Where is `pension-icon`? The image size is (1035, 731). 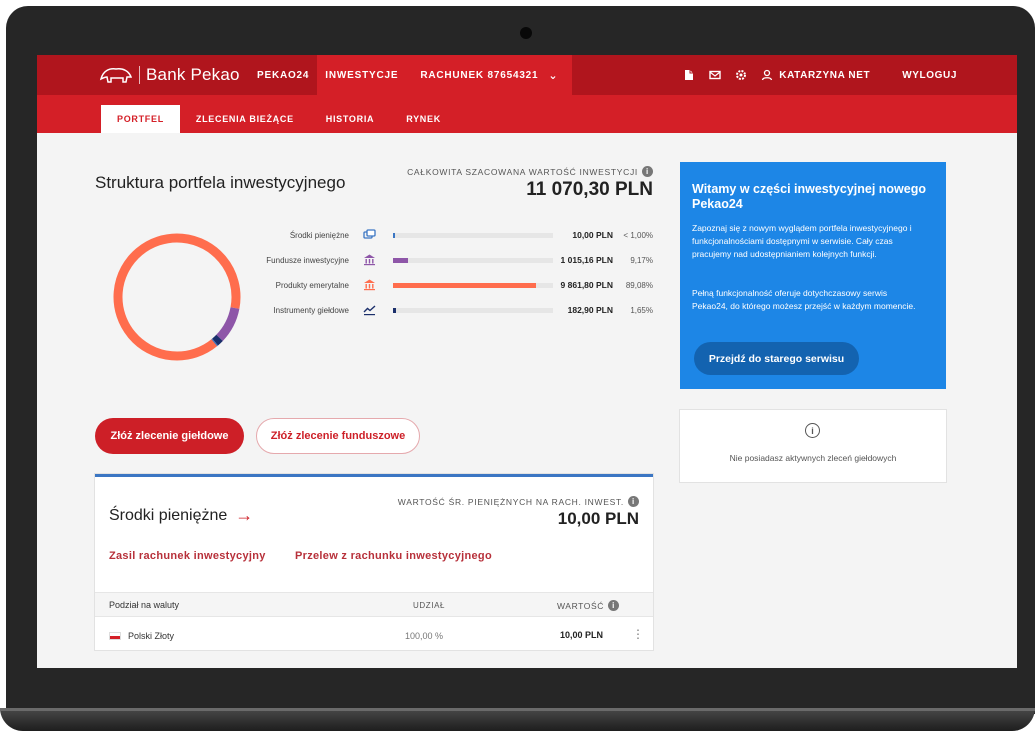
pension-icon is located at coordinates (369, 285).